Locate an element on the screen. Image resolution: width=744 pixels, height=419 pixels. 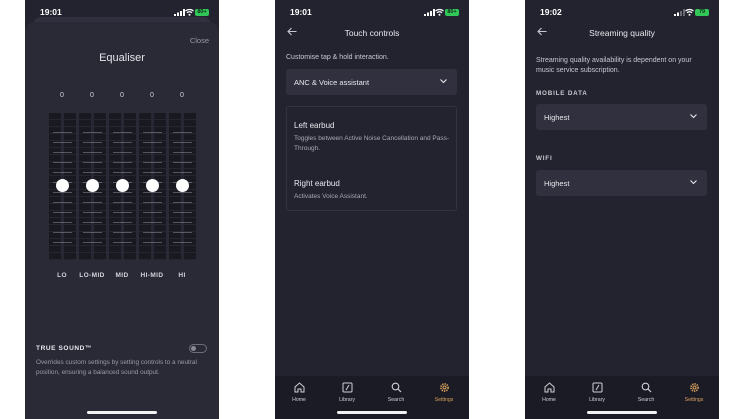
left-earbud-label: Left earbud is located at coordinates (314, 125).